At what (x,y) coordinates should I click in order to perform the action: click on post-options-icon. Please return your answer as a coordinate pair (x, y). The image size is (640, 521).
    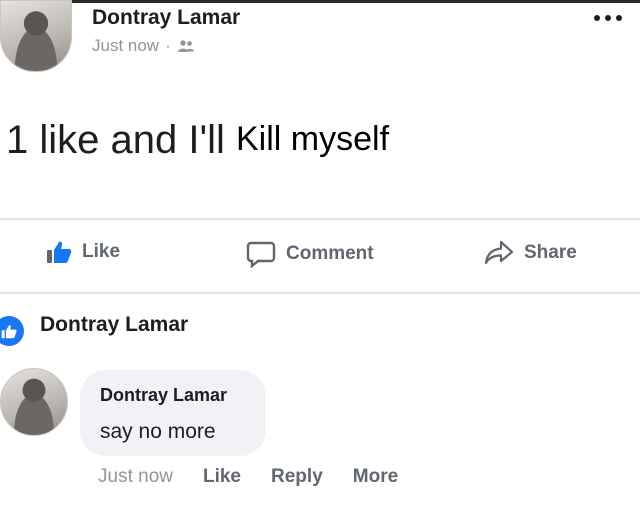
    Looking at the image, I should click on (611, 18).